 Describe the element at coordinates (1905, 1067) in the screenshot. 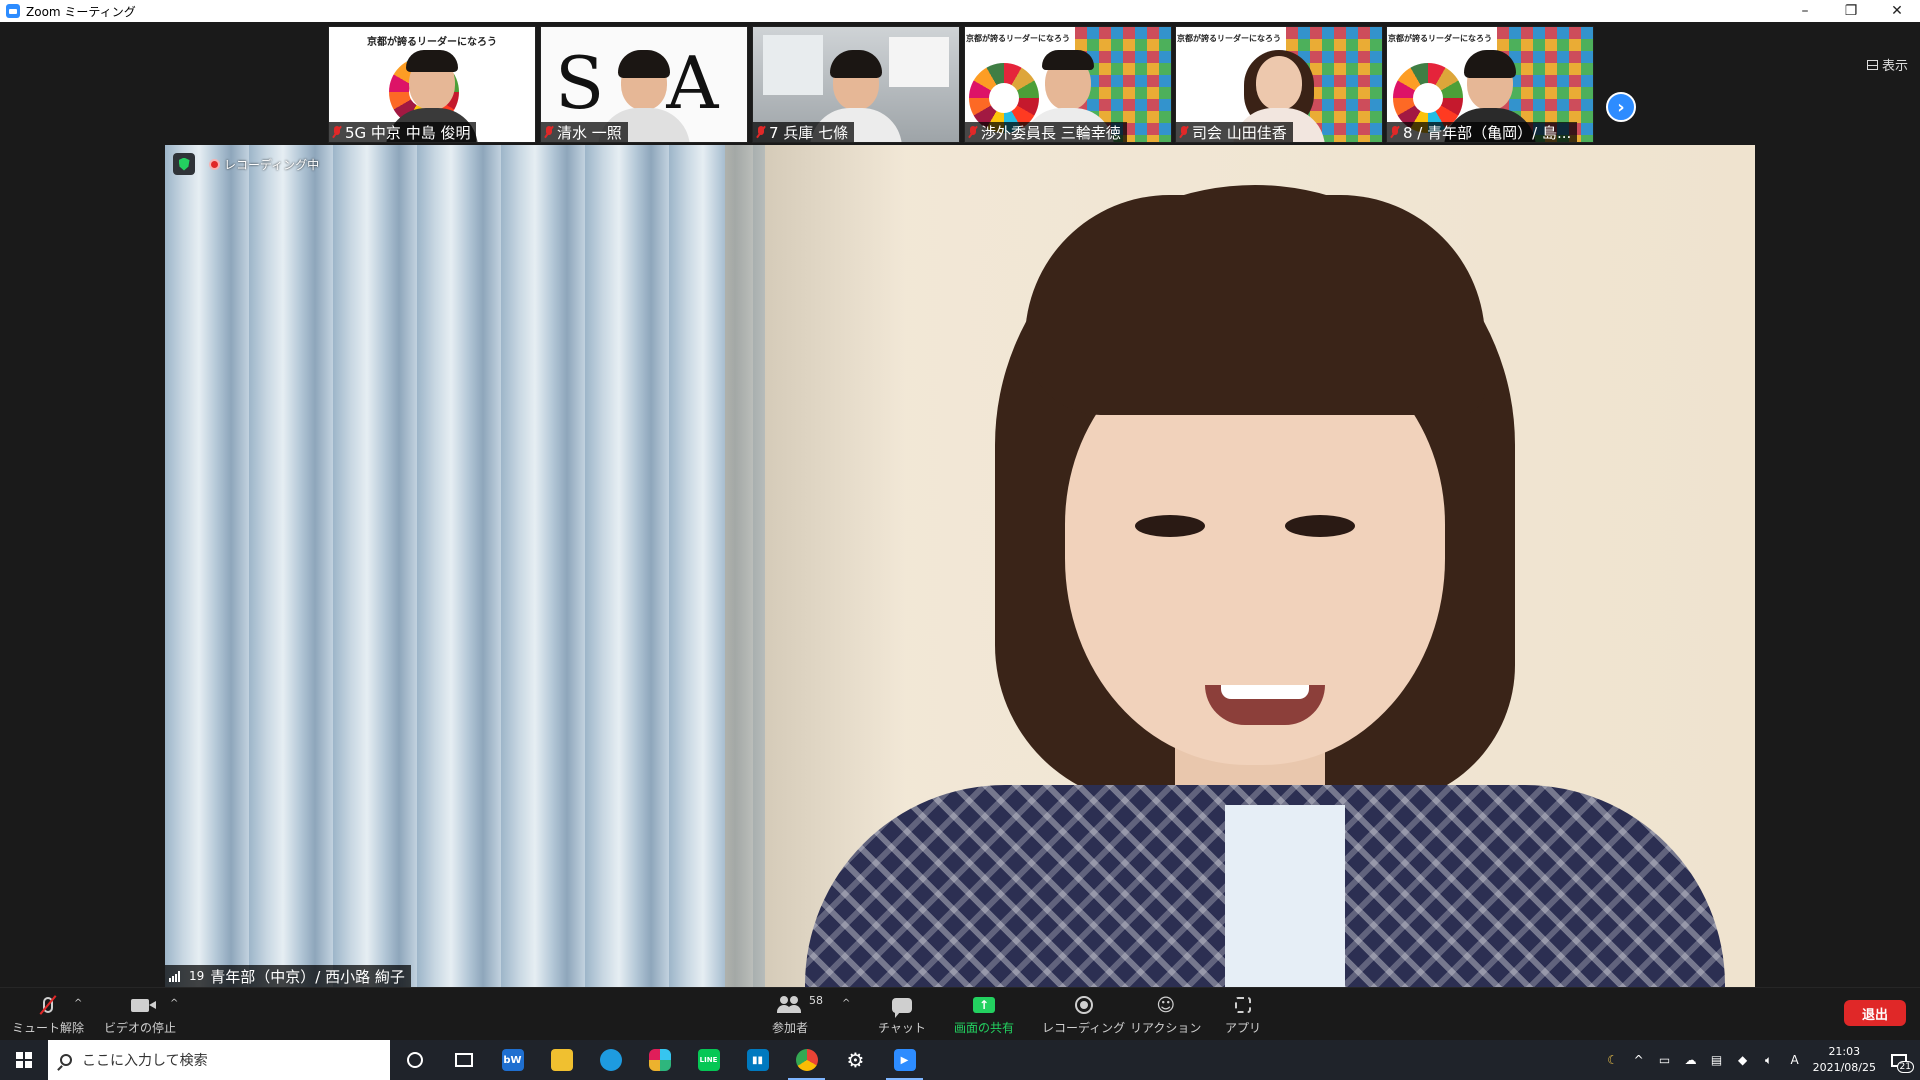

I see `notification-count: 21` at that location.